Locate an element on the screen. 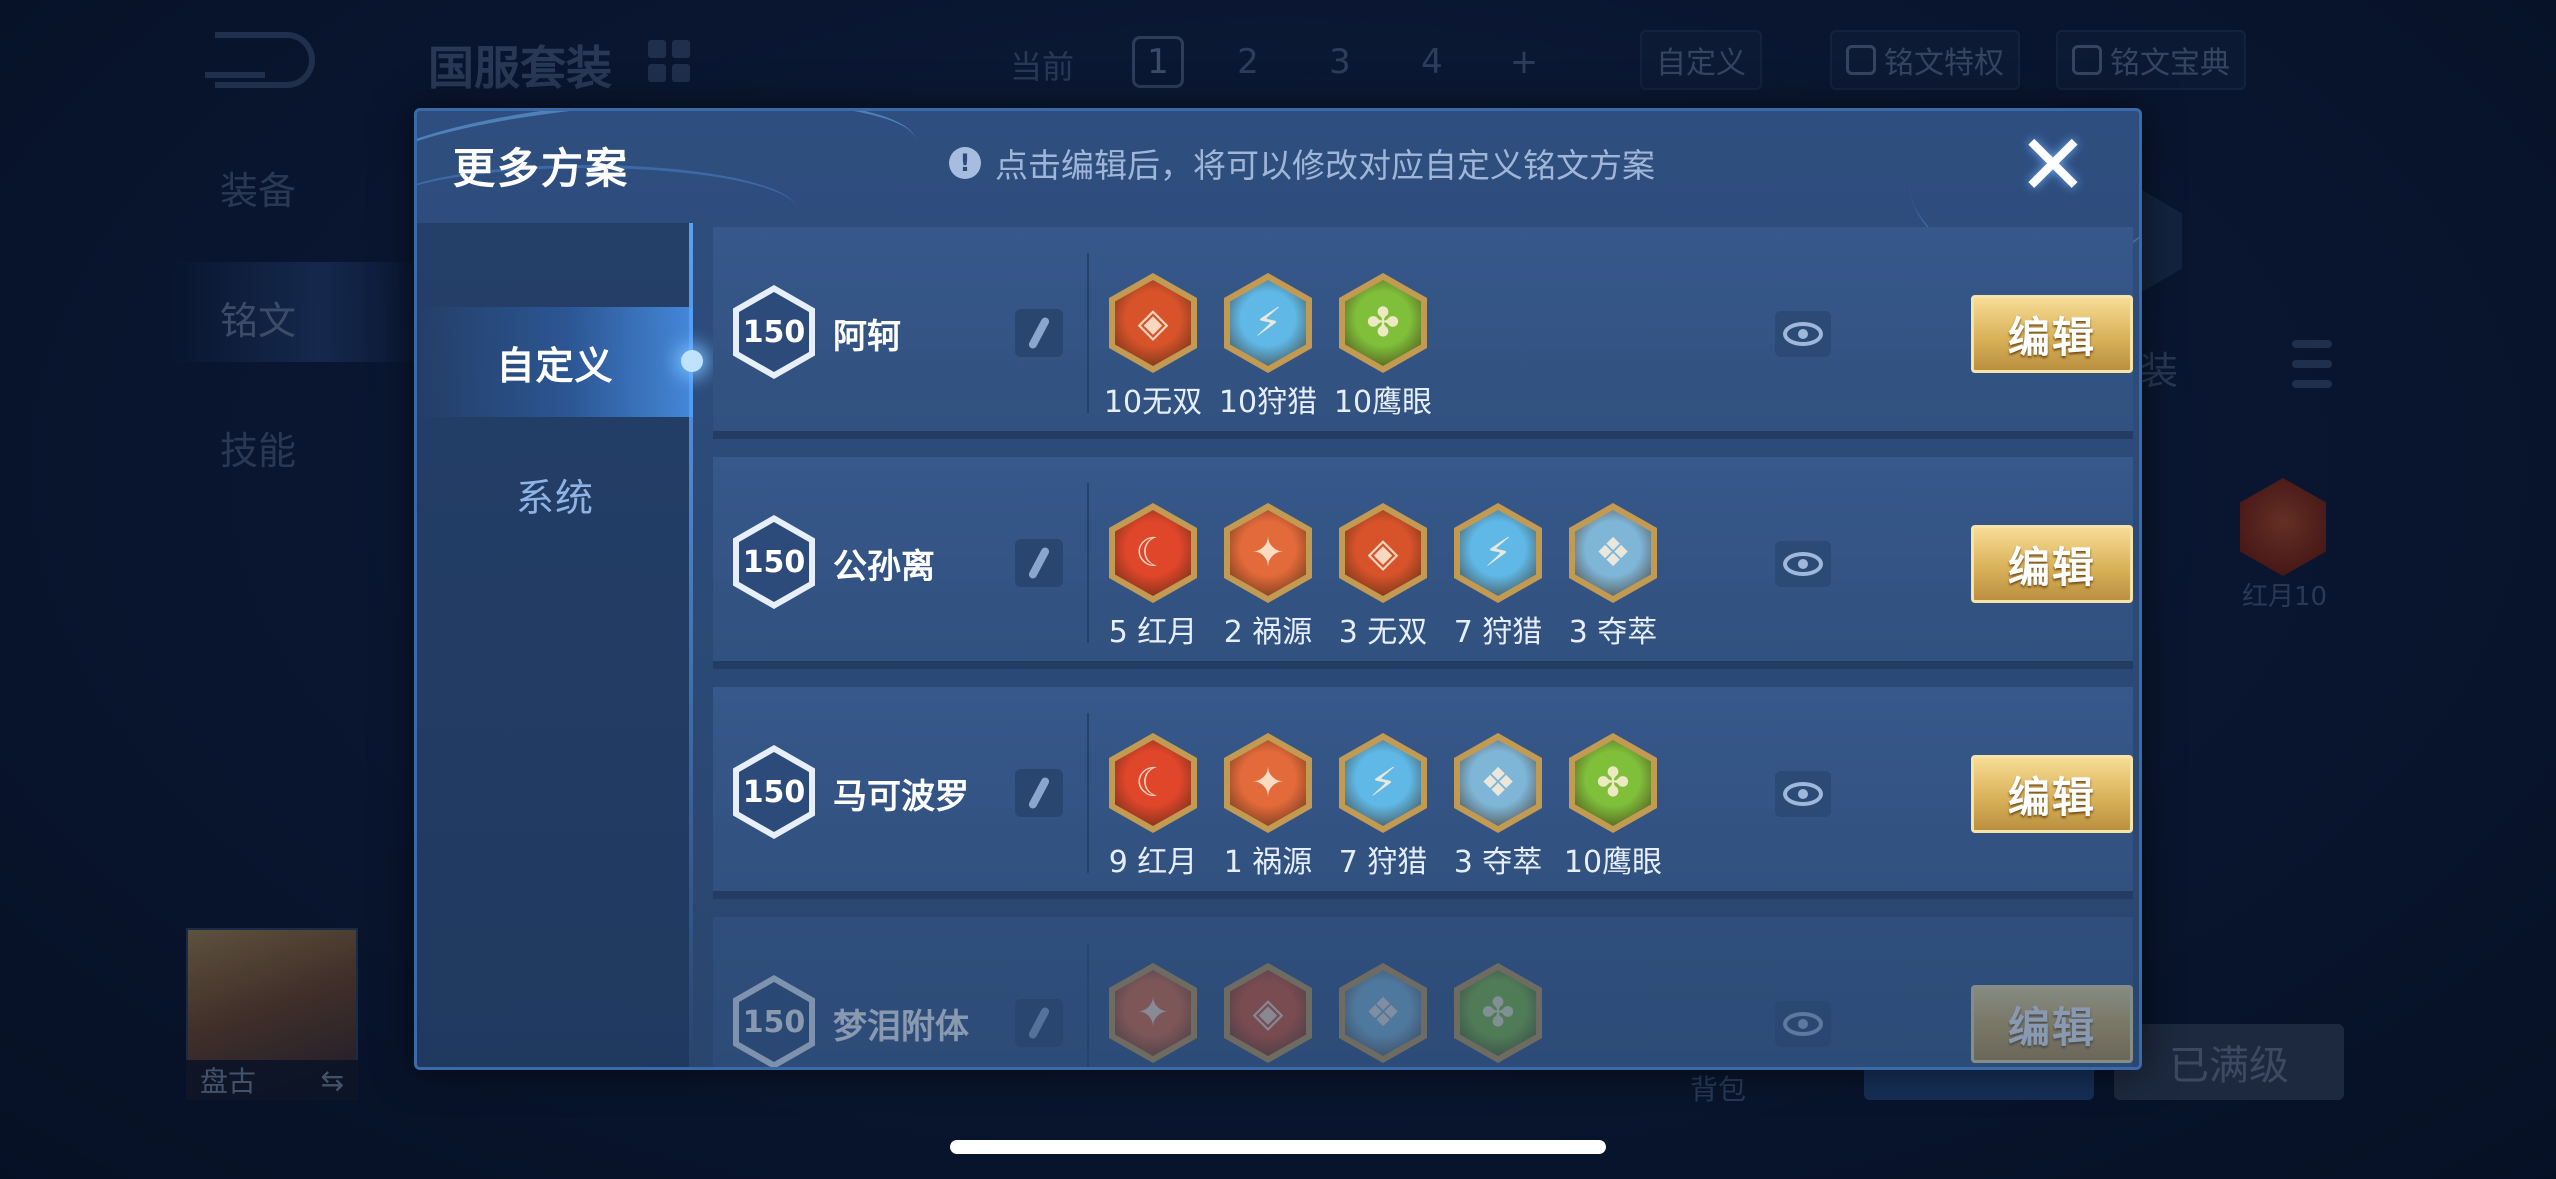  custom-button: 自定义 is located at coordinates (1701, 60).